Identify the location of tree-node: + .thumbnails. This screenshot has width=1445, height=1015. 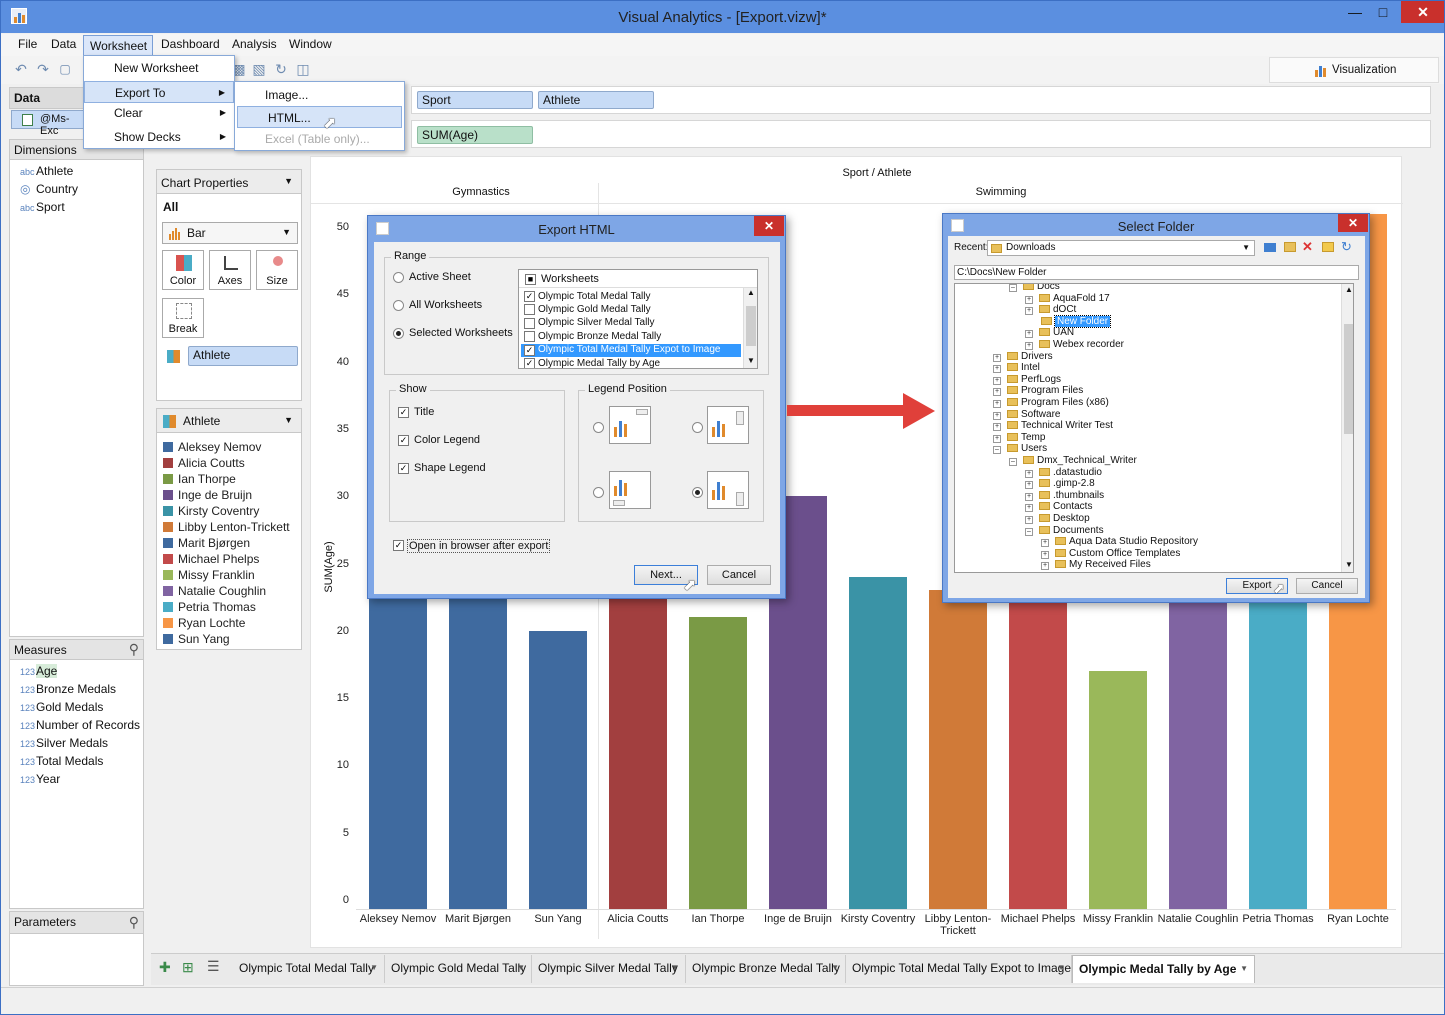
(1064, 496).